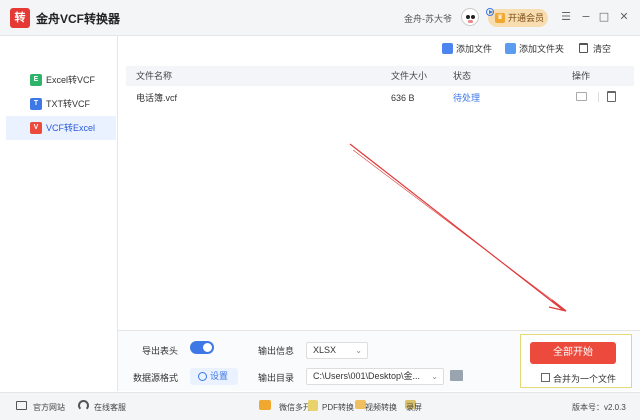 This screenshot has height=420, width=640. Describe the element at coordinates (276, 351) in the screenshot. I see `output-info-label: 输出信息` at that location.